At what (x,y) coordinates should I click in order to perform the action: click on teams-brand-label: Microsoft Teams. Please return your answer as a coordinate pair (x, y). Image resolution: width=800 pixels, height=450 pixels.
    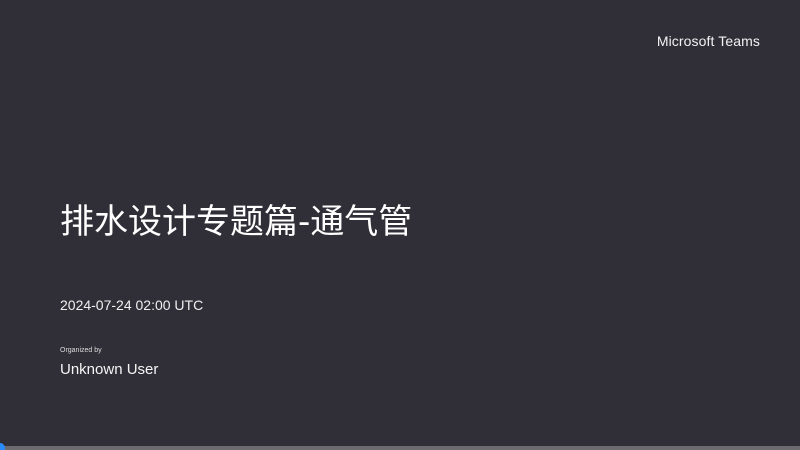
    Looking at the image, I should click on (708, 41).